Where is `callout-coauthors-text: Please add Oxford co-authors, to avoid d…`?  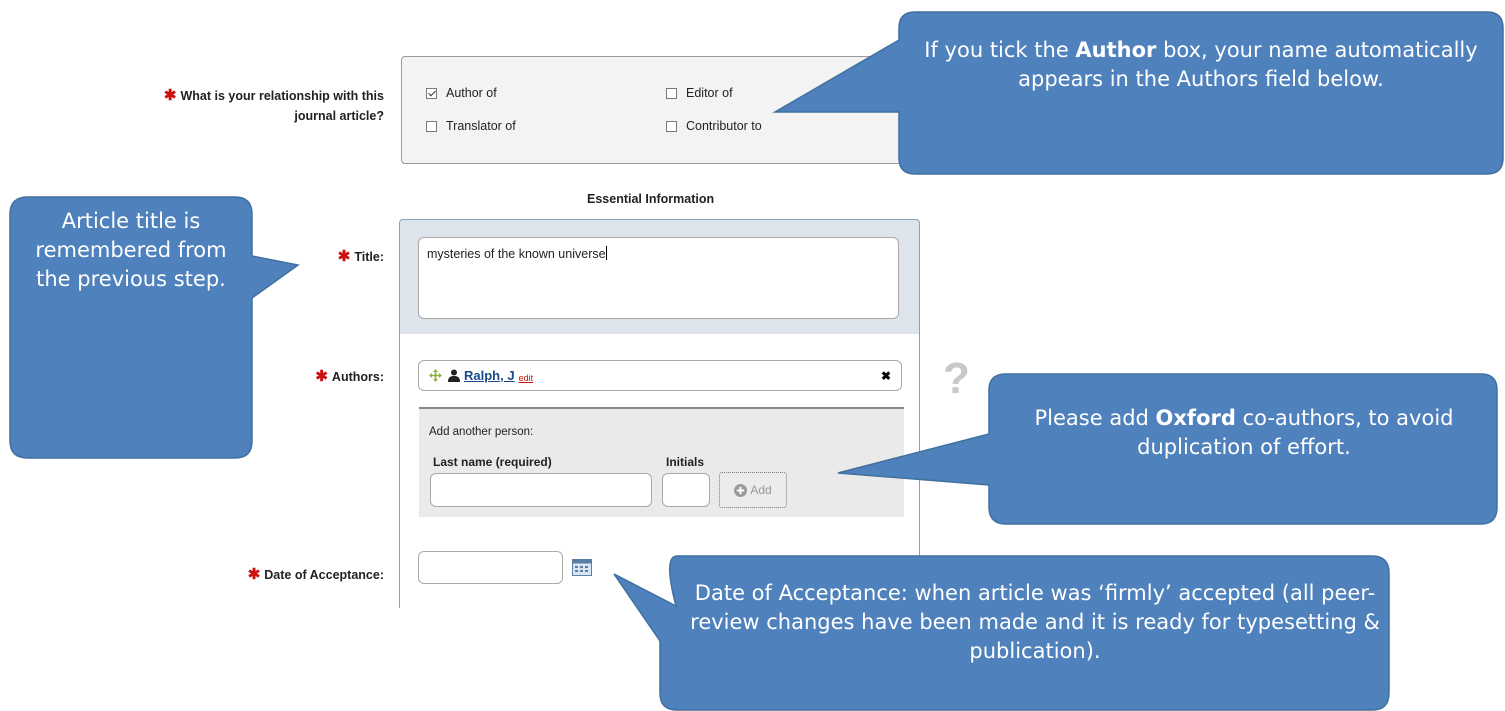
callout-coauthors-text: Please add Oxford co-authors, to avoid d… is located at coordinates (1244, 432).